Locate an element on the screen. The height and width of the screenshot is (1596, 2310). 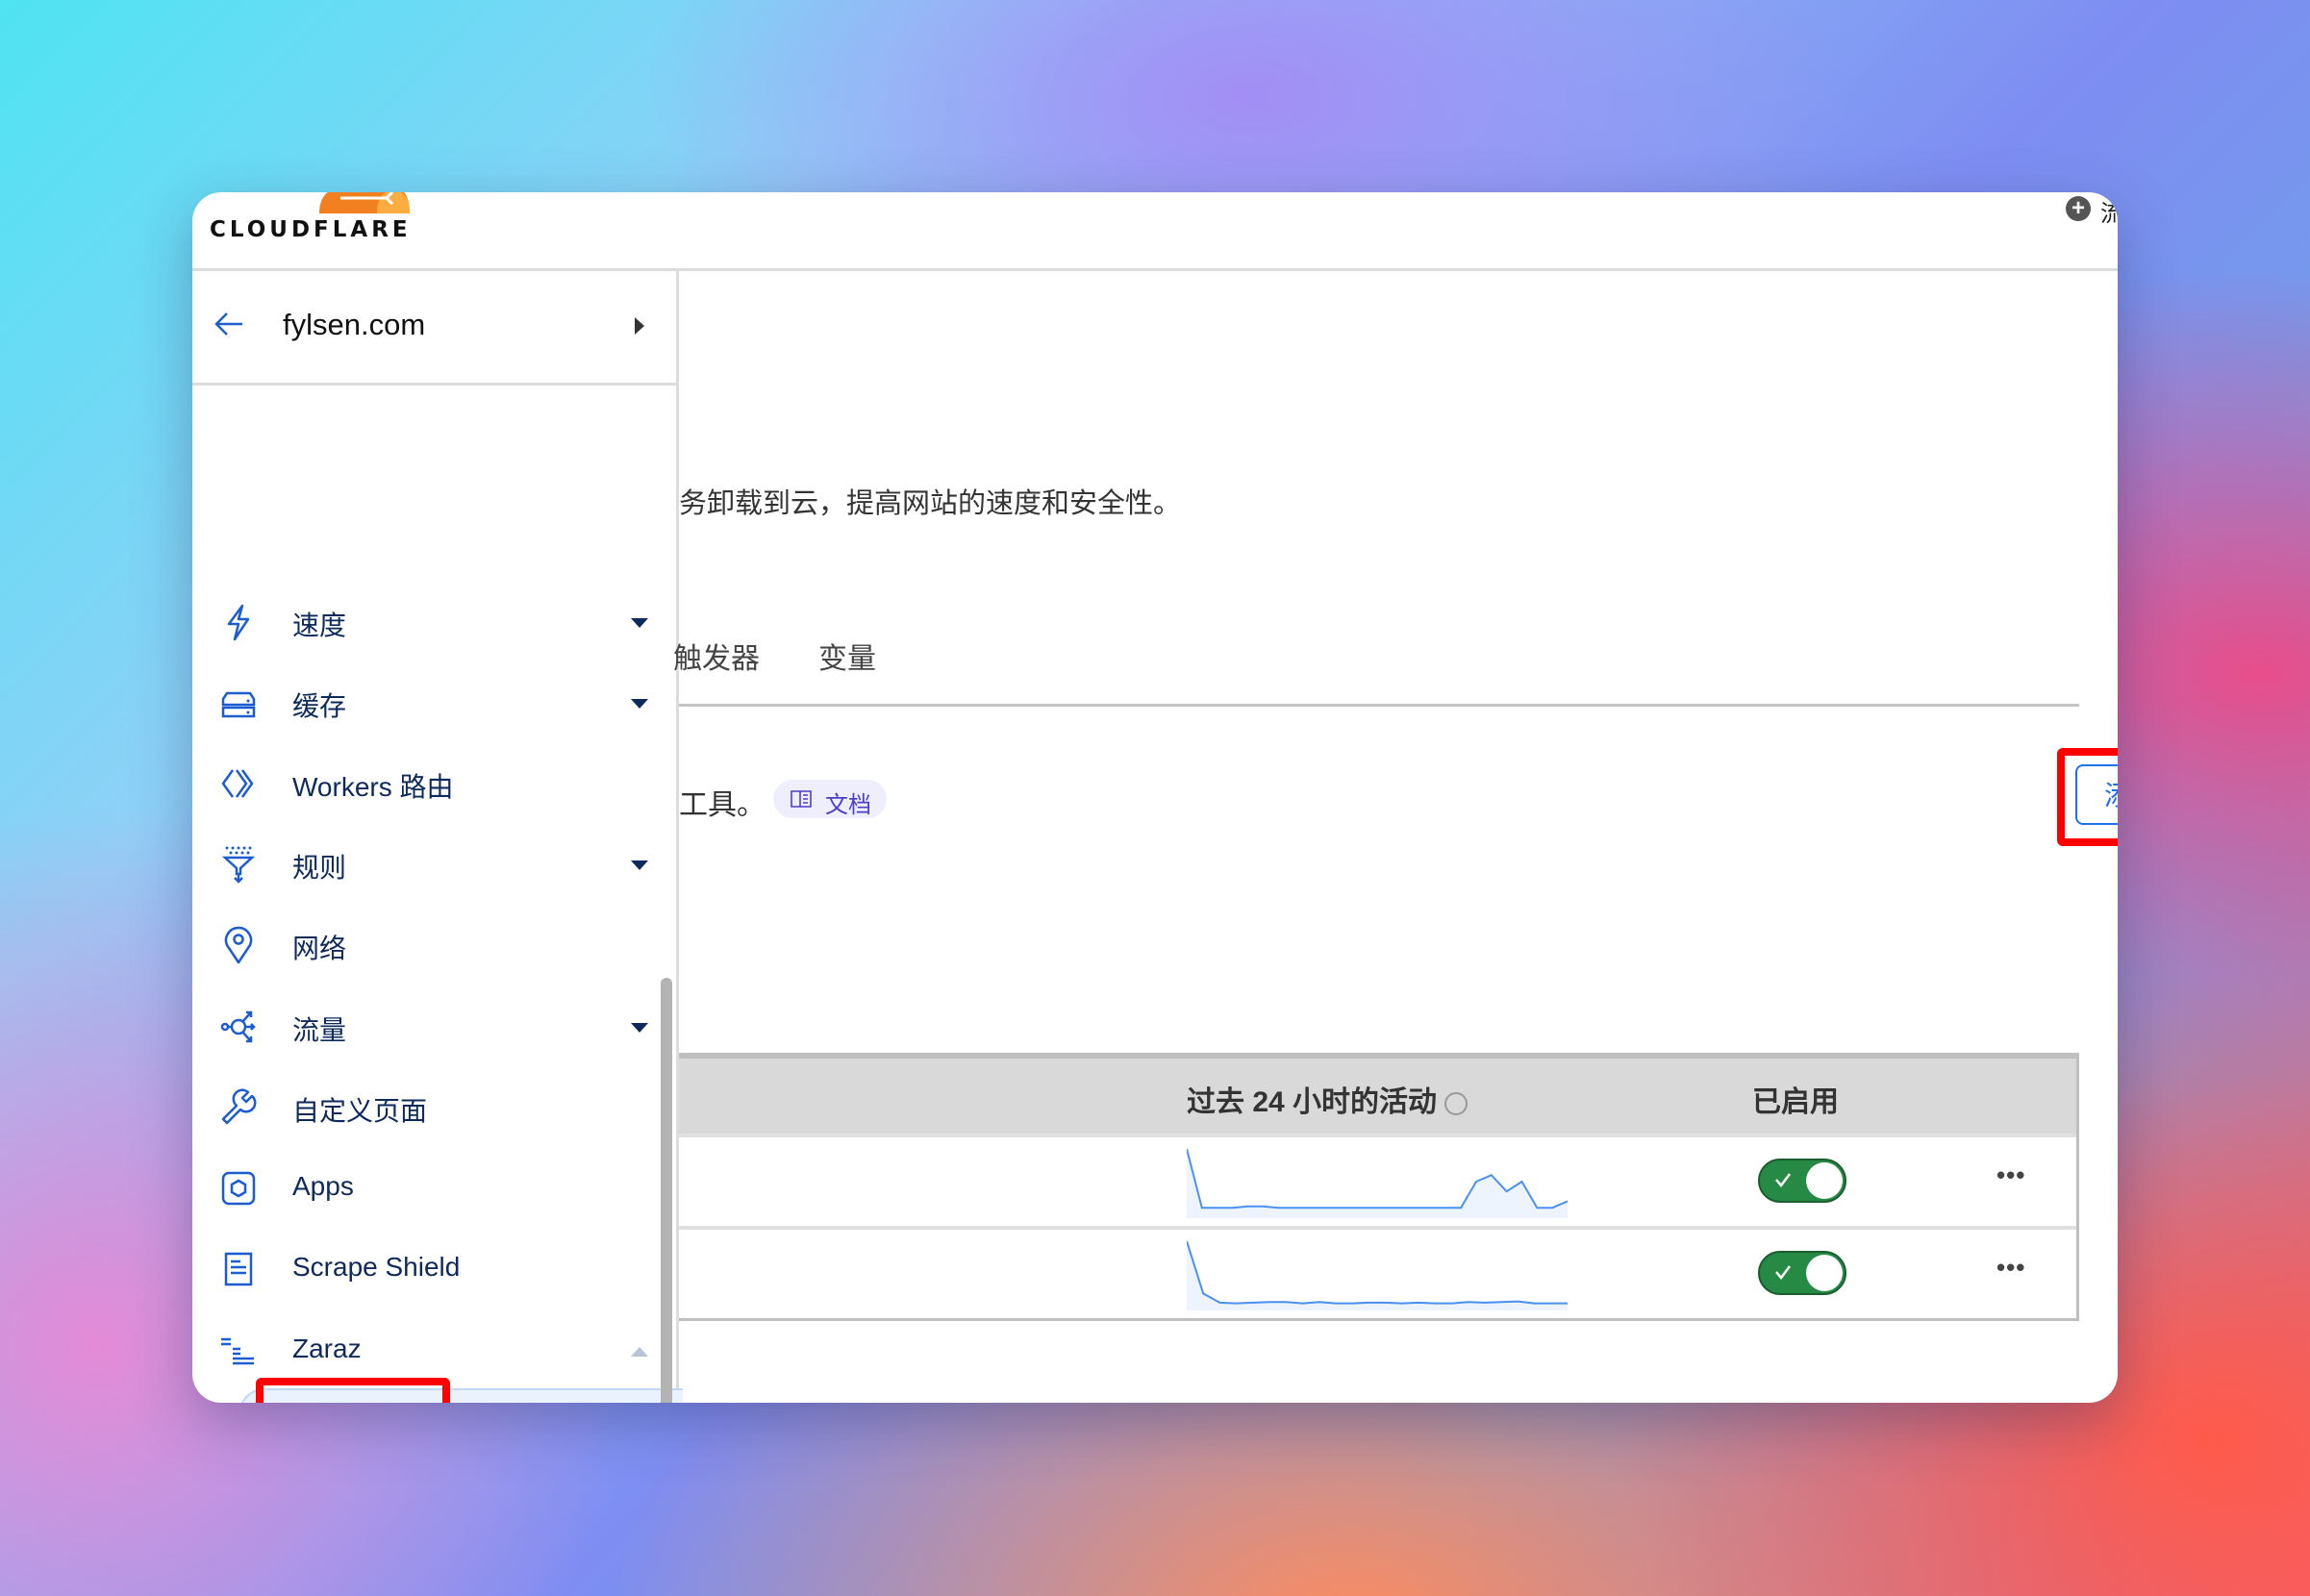
funnel-icon is located at coordinates (238, 865).